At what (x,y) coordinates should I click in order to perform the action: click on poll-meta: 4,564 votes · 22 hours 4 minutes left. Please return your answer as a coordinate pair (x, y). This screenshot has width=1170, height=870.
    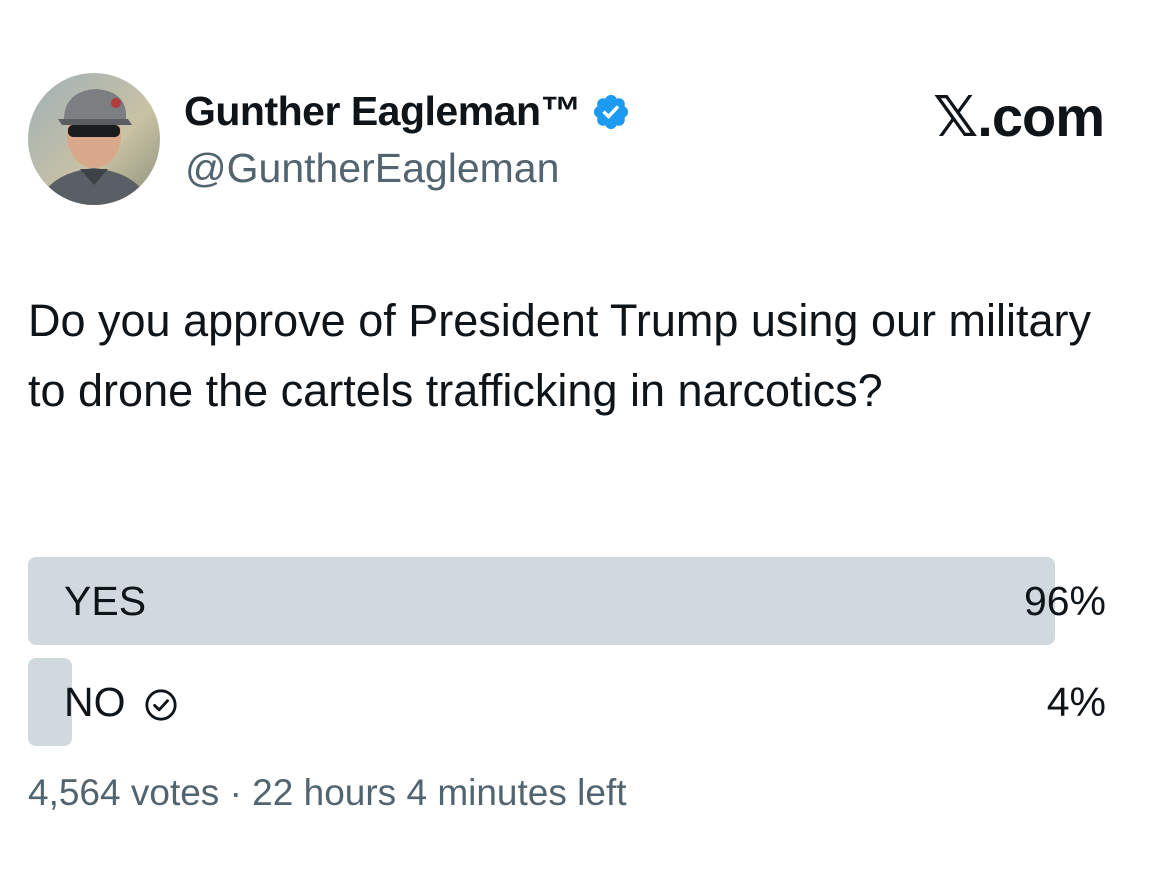
    Looking at the image, I should click on (327, 792).